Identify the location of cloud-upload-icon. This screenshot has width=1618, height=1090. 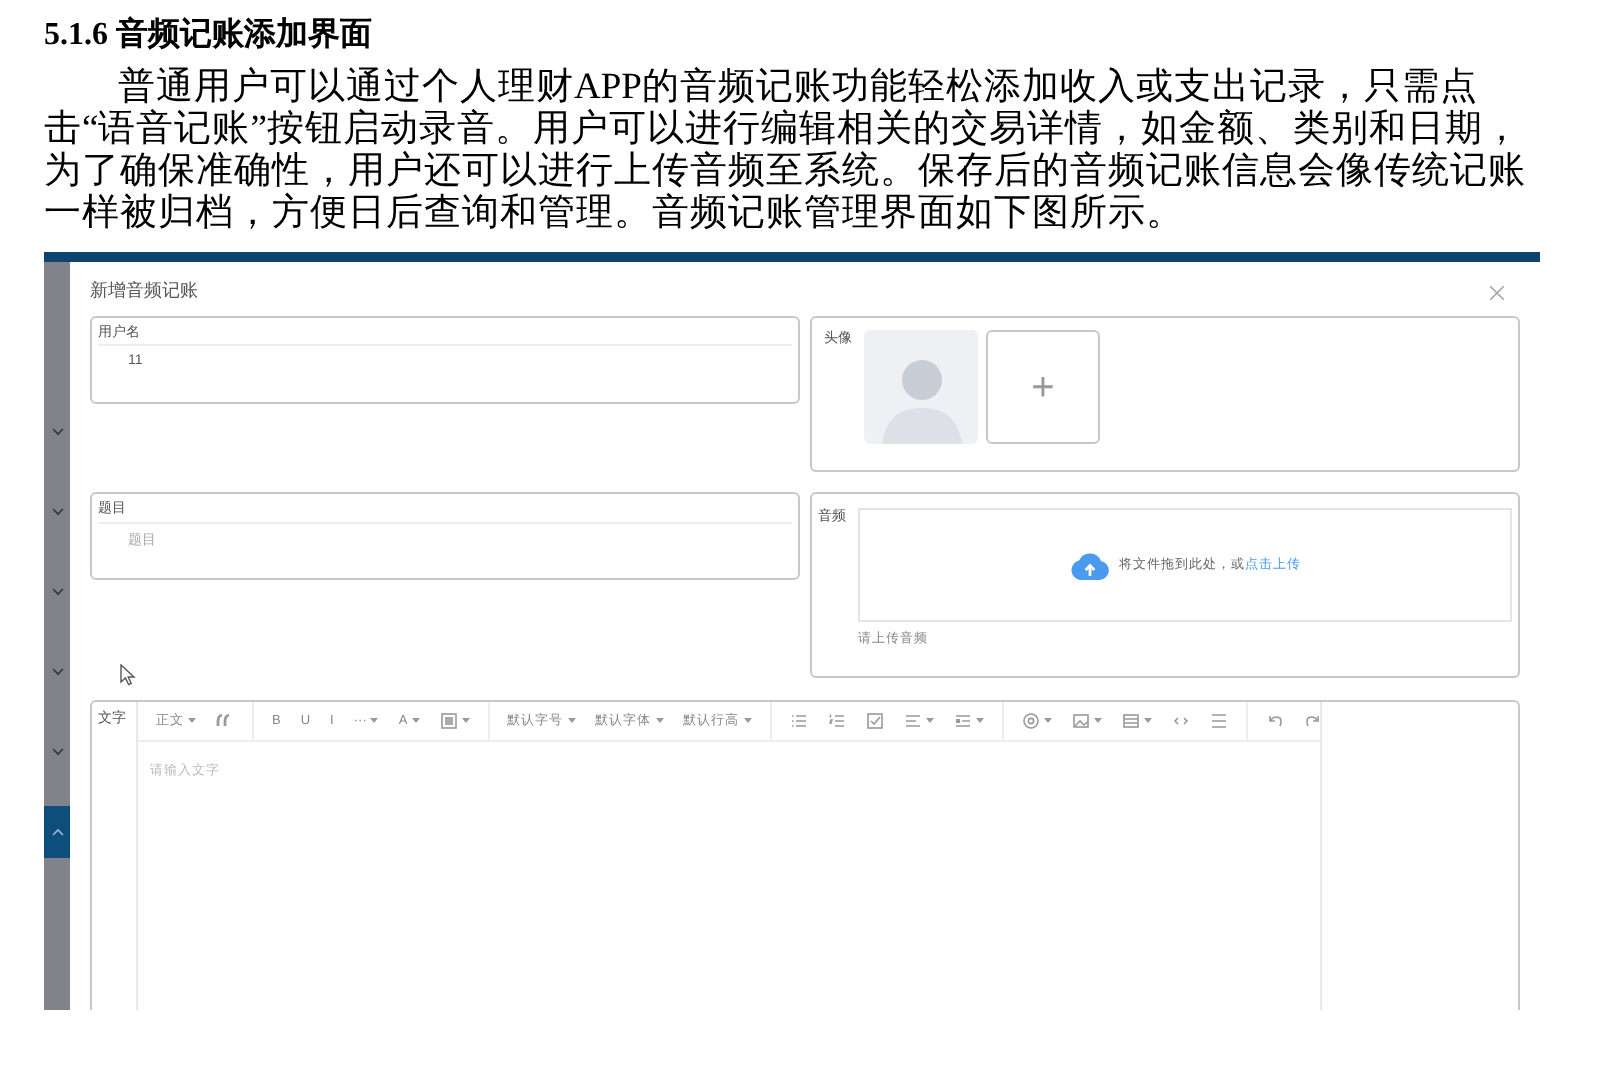
(1089, 565).